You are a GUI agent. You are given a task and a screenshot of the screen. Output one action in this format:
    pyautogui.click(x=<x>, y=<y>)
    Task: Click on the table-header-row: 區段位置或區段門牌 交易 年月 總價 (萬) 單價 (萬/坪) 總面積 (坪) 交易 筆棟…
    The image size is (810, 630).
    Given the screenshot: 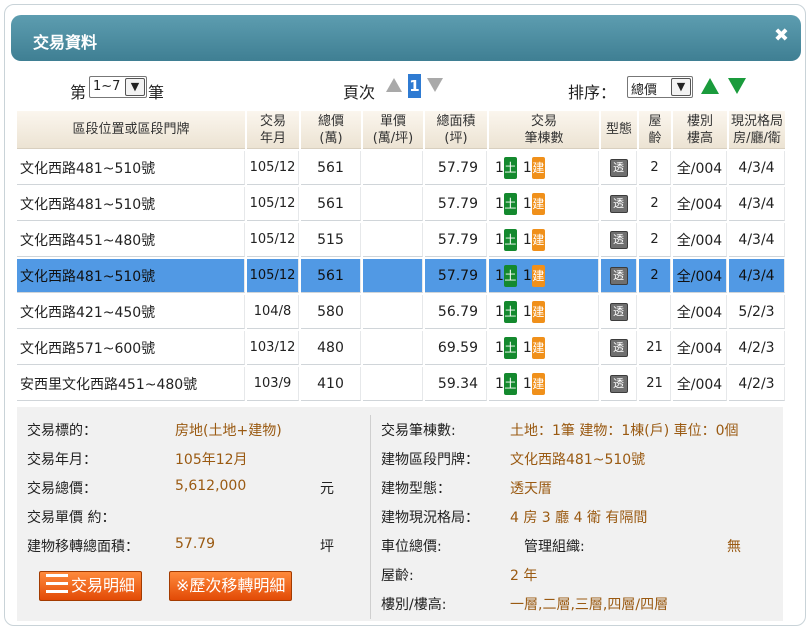 What is the action you would take?
    pyautogui.click(x=401, y=130)
    